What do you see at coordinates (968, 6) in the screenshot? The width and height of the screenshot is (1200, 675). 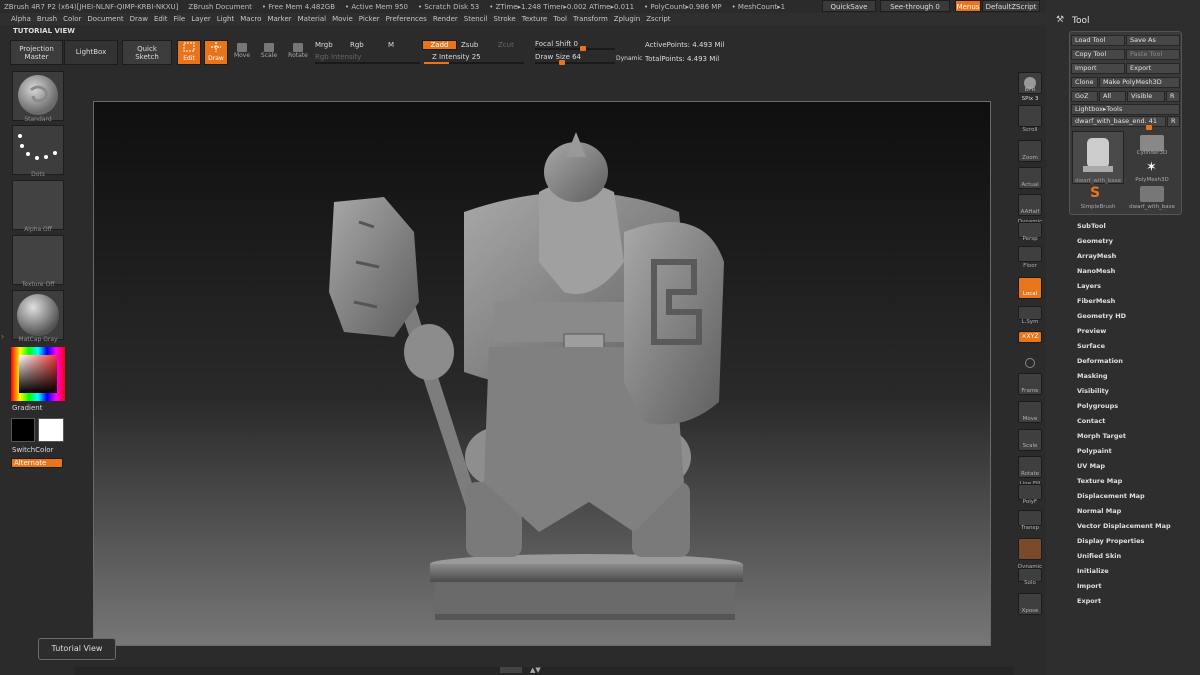 I see `menus-button: Menus` at bounding box center [968, 6].